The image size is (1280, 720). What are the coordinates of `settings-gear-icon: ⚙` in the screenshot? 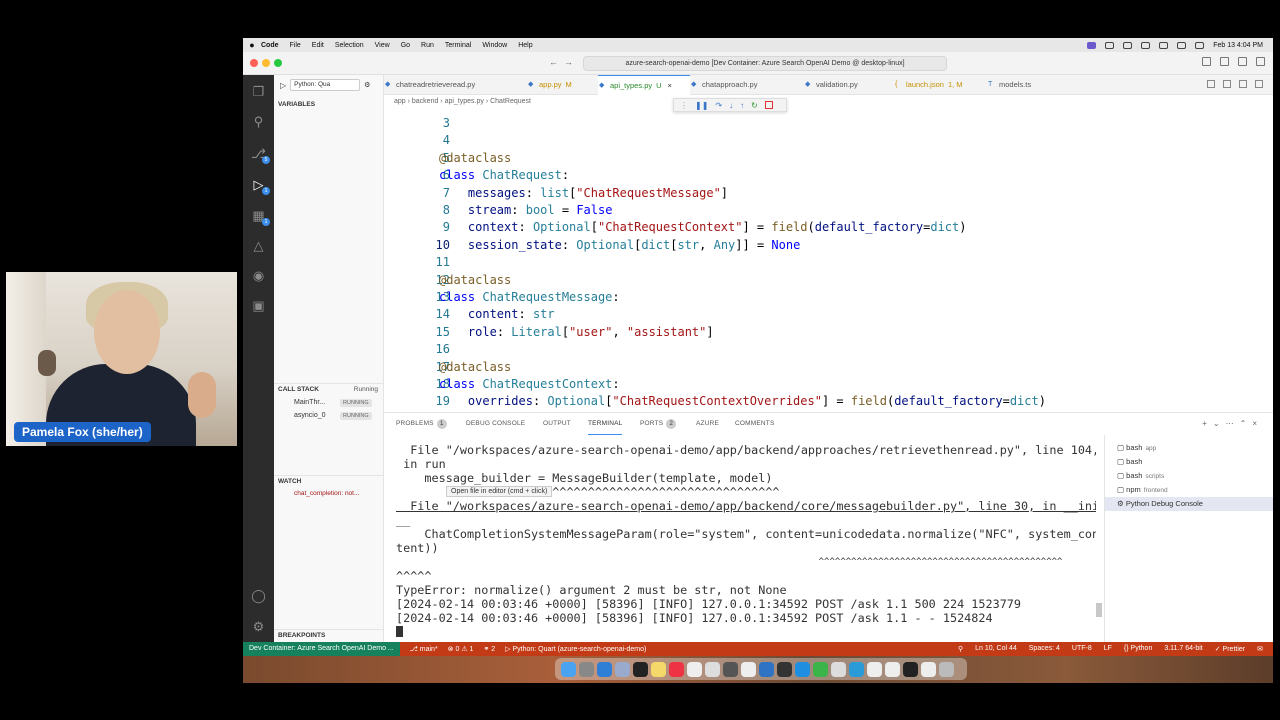 It's located at (258, 626).